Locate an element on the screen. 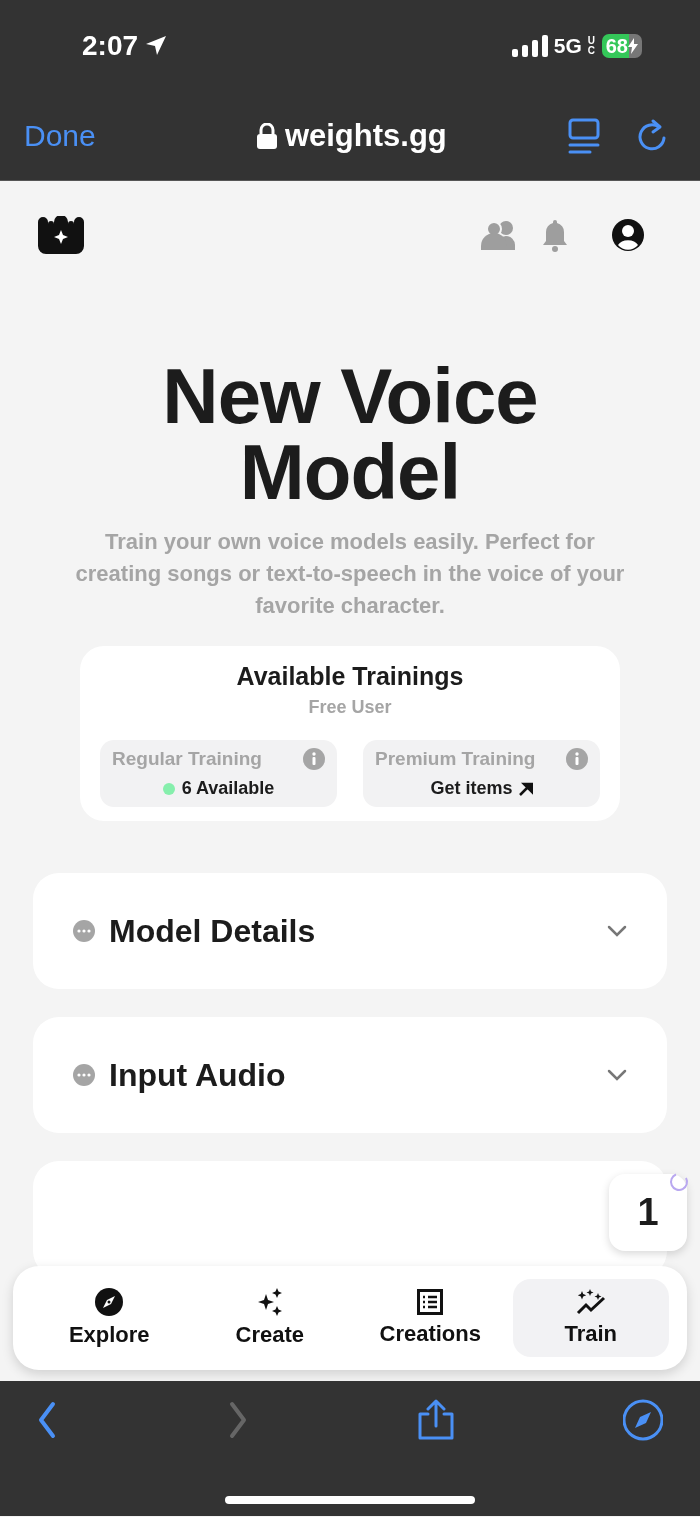 The image size is (700, 1517). queue-count: 1 is located at coordinates (648, 1212).